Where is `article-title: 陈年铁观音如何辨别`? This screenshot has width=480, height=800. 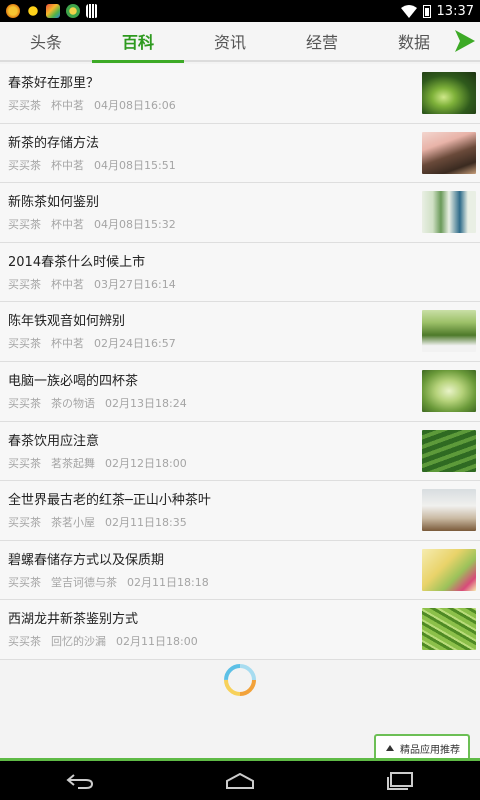 article-title: 陈年铁观音如何辨别 is located at coordinates (67, 322).